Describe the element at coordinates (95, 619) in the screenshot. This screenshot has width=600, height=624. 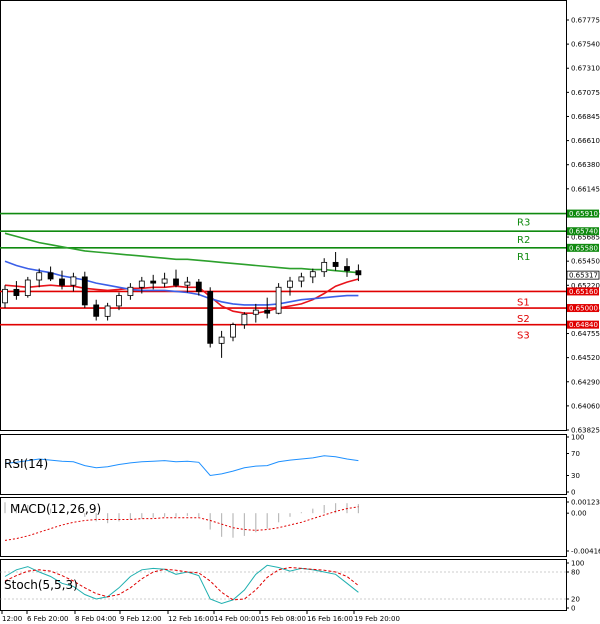
I see `time-tick-label: 8 Feb 04:00` at that location.